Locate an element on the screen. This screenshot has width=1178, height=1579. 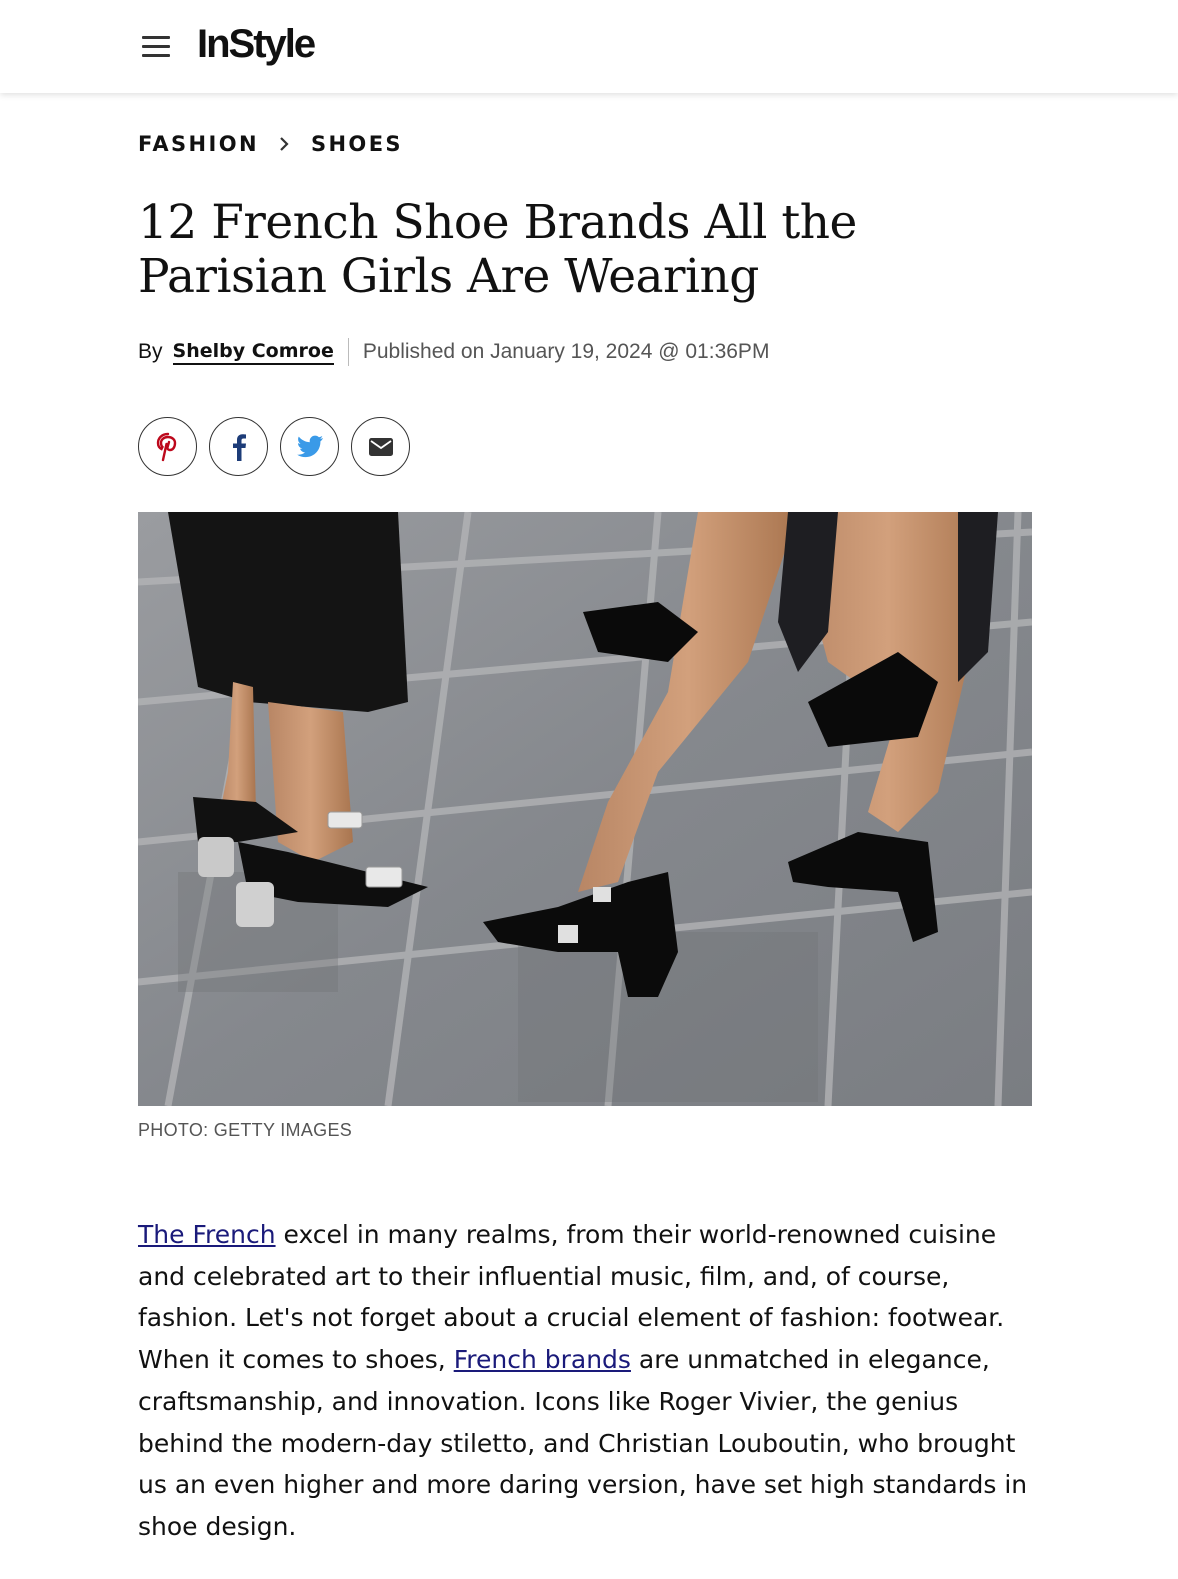
twitter-icon is located at coordinates (309, 446).